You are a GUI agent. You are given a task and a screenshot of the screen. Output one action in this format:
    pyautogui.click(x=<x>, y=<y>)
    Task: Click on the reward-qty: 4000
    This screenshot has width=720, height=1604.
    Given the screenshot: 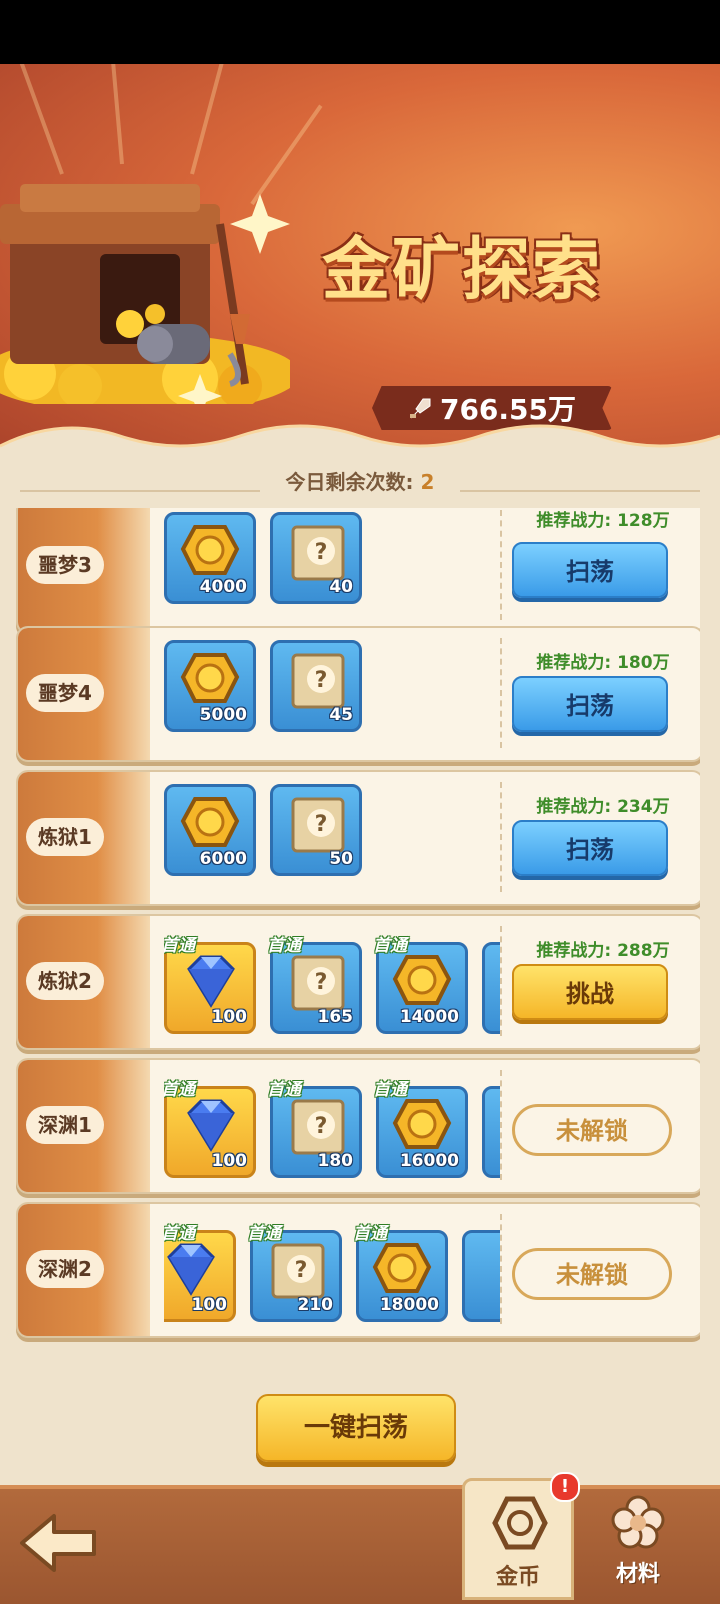 What is the action you would take?
    pyautogui.click(x=223, y=587)
    